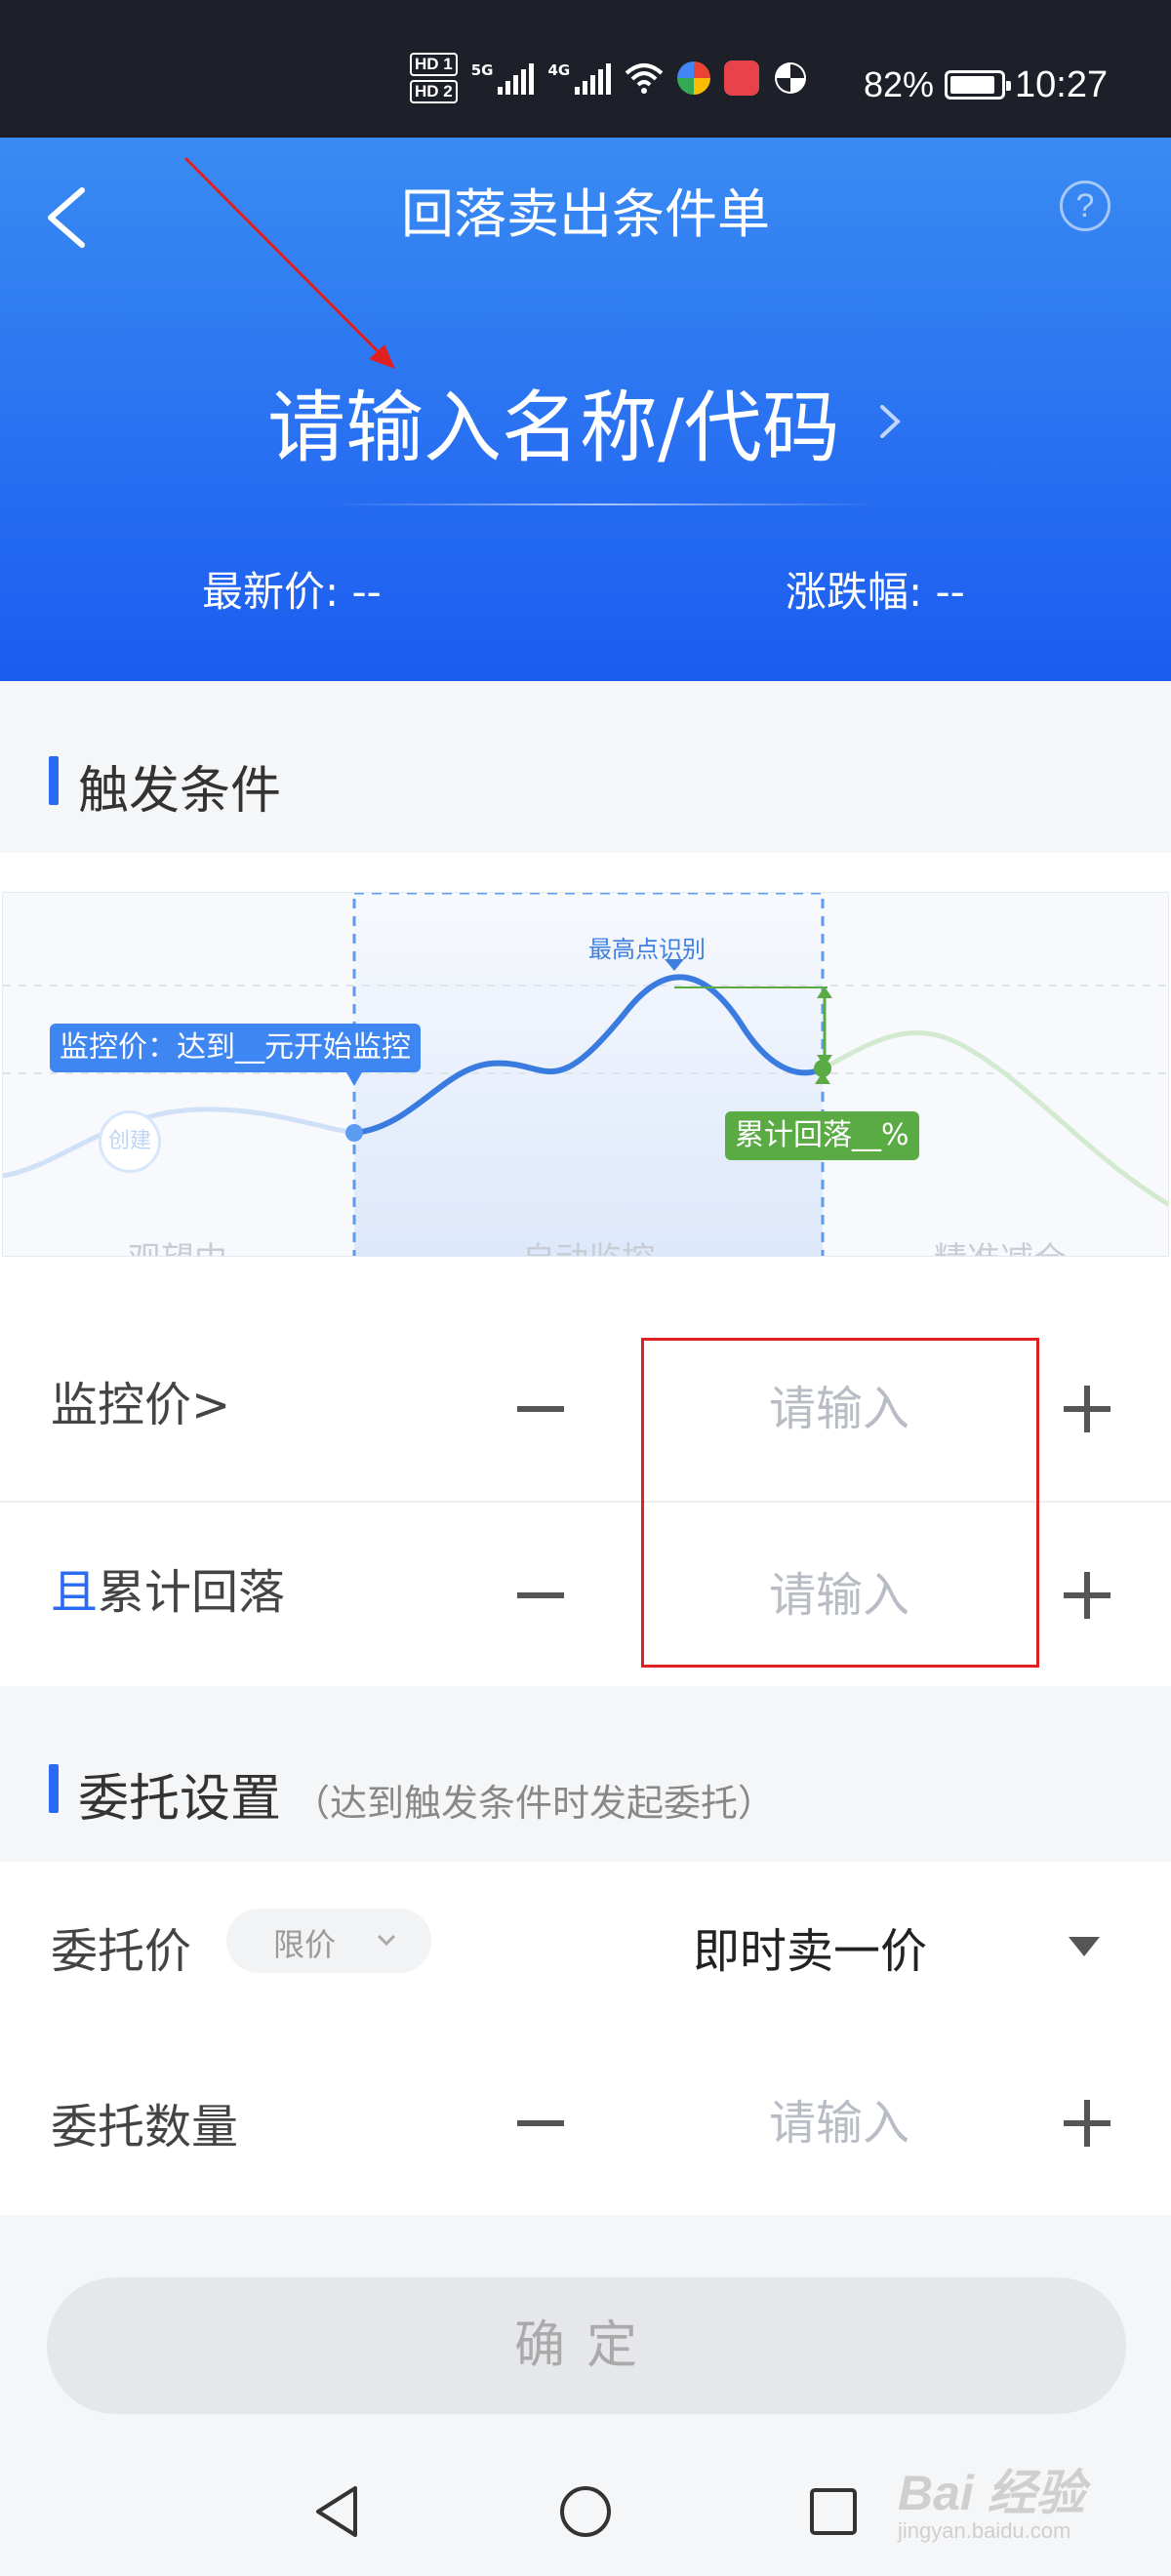 The height and width of the screenshot is (2576, 1171). What do you see at coordinates (482, 70) in the screenshot?
I see `net1-label: 5G` at bounding box center [482, 70].